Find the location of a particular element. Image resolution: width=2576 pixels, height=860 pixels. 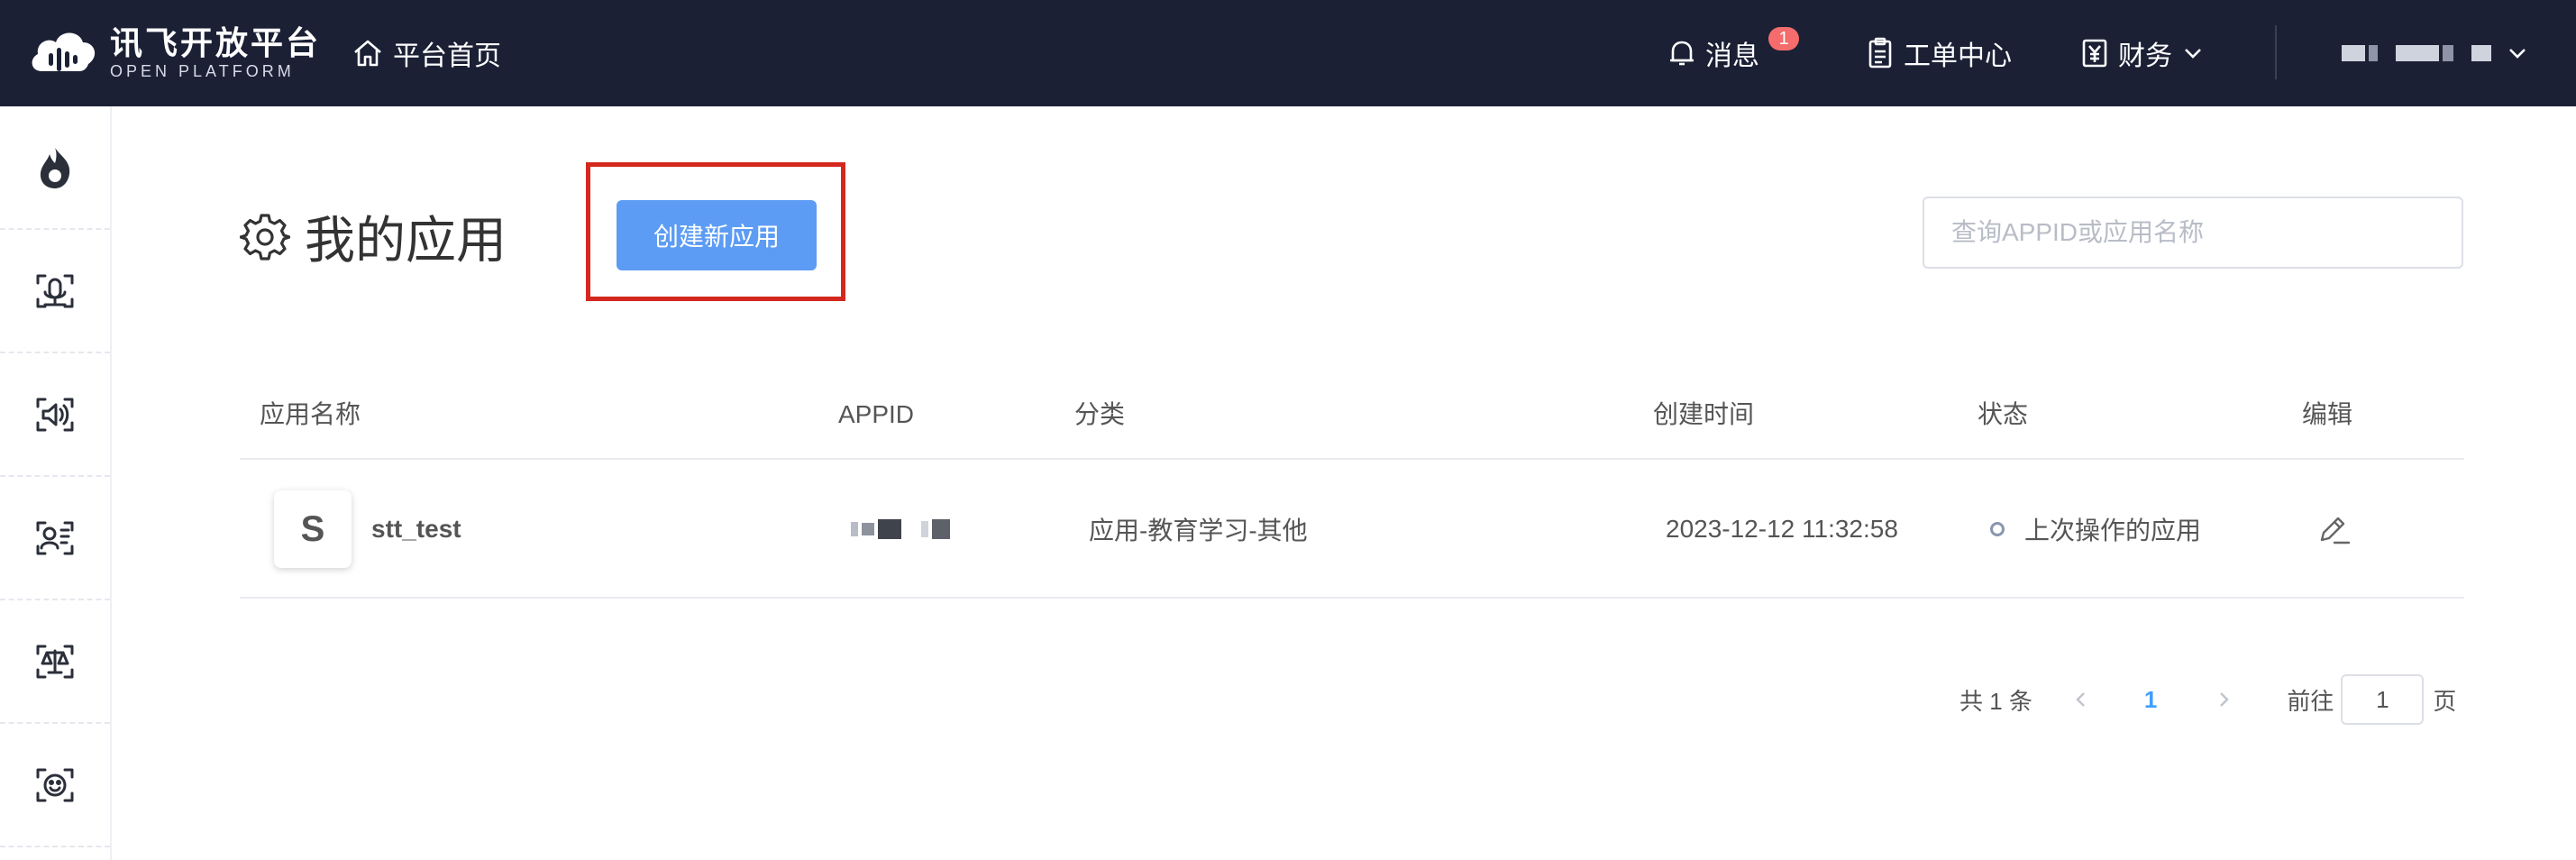

app-name: stt_test is located at coordinates (416, 529).